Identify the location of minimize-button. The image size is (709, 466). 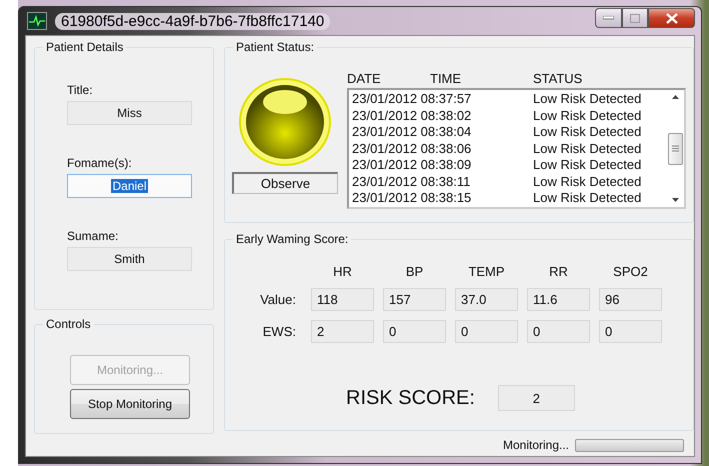
(608, 18).